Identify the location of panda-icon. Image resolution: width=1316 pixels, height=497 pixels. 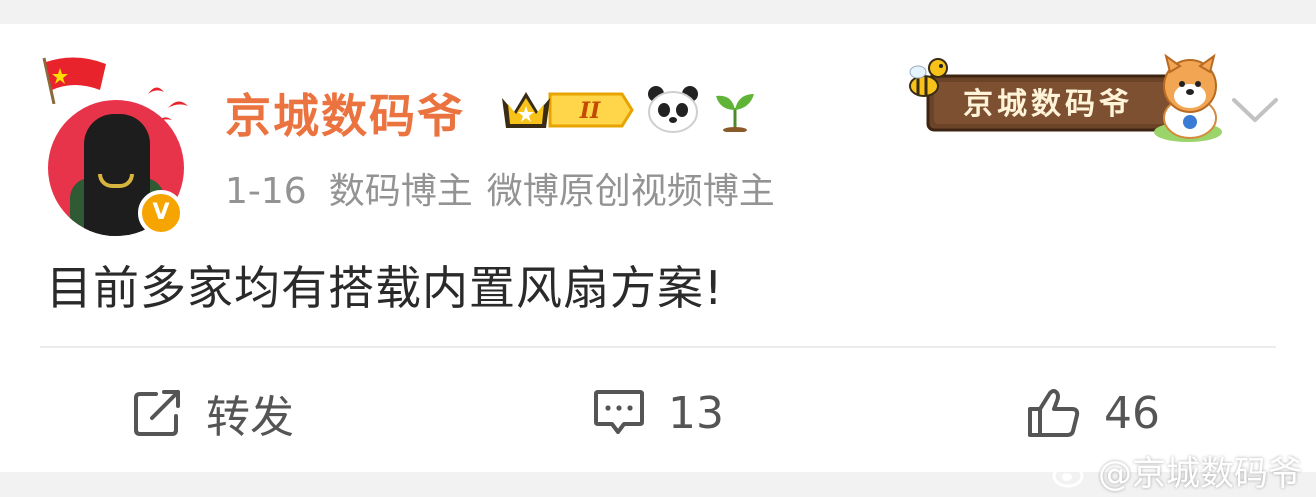
(673, 109).